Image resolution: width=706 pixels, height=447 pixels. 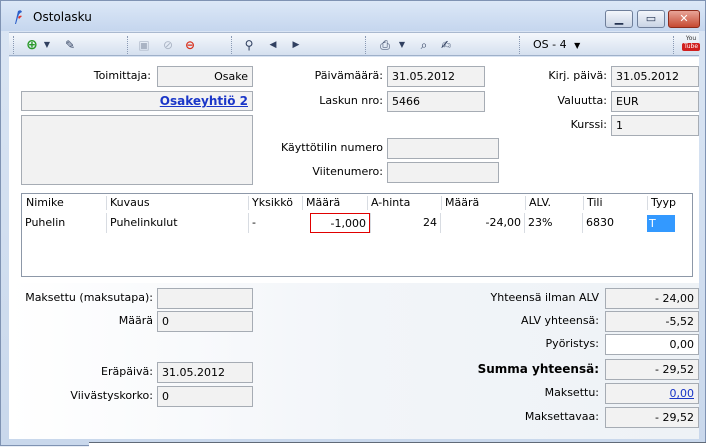 I want to click on print-preview-icon: ⌕, so click(x=424, y=45).